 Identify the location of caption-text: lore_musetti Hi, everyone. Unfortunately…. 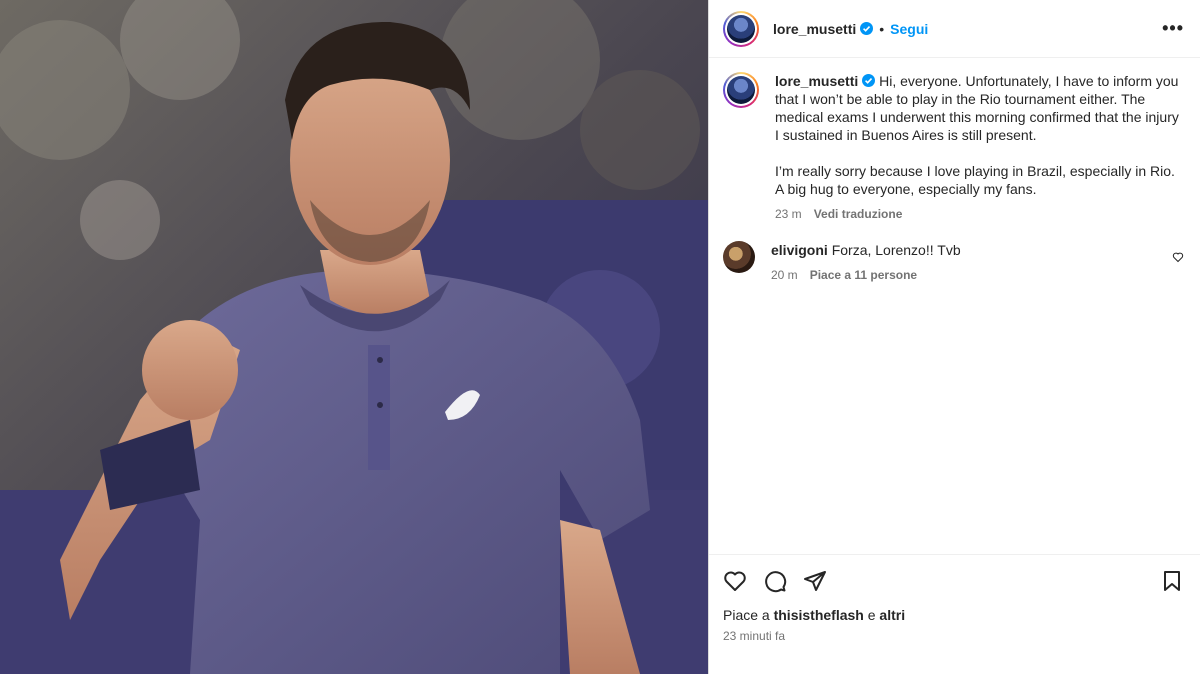
(979, 108).